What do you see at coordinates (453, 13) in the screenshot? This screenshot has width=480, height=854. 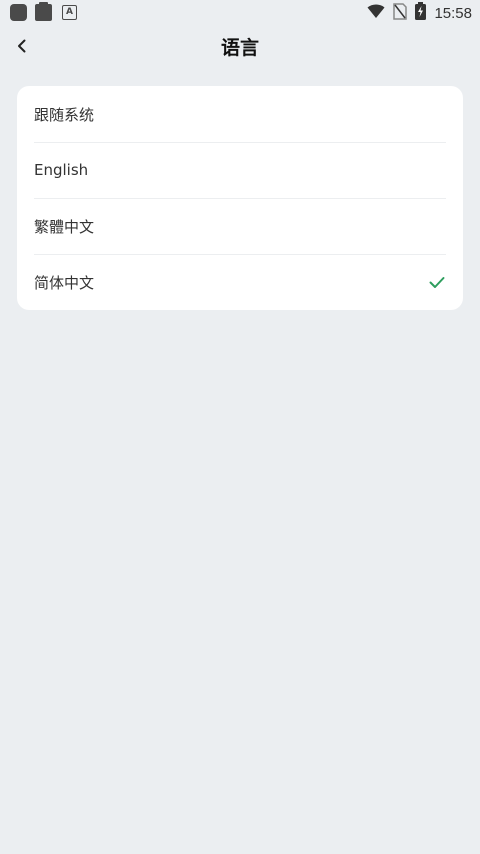 I see `status-time: 15:58` at bounding box center [453, 13].